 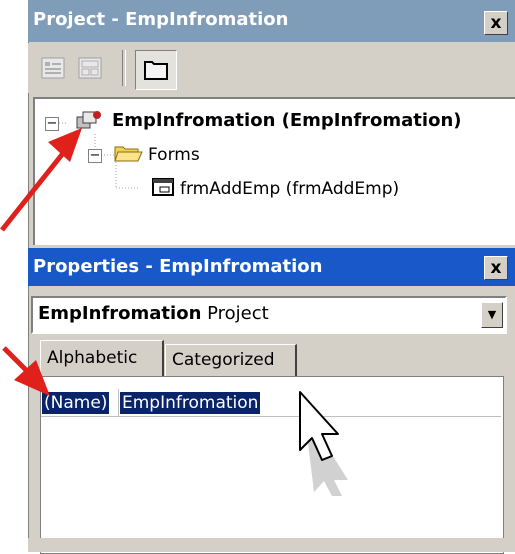 I want to click on toggle-folders-button, so click(x=156, y=70).